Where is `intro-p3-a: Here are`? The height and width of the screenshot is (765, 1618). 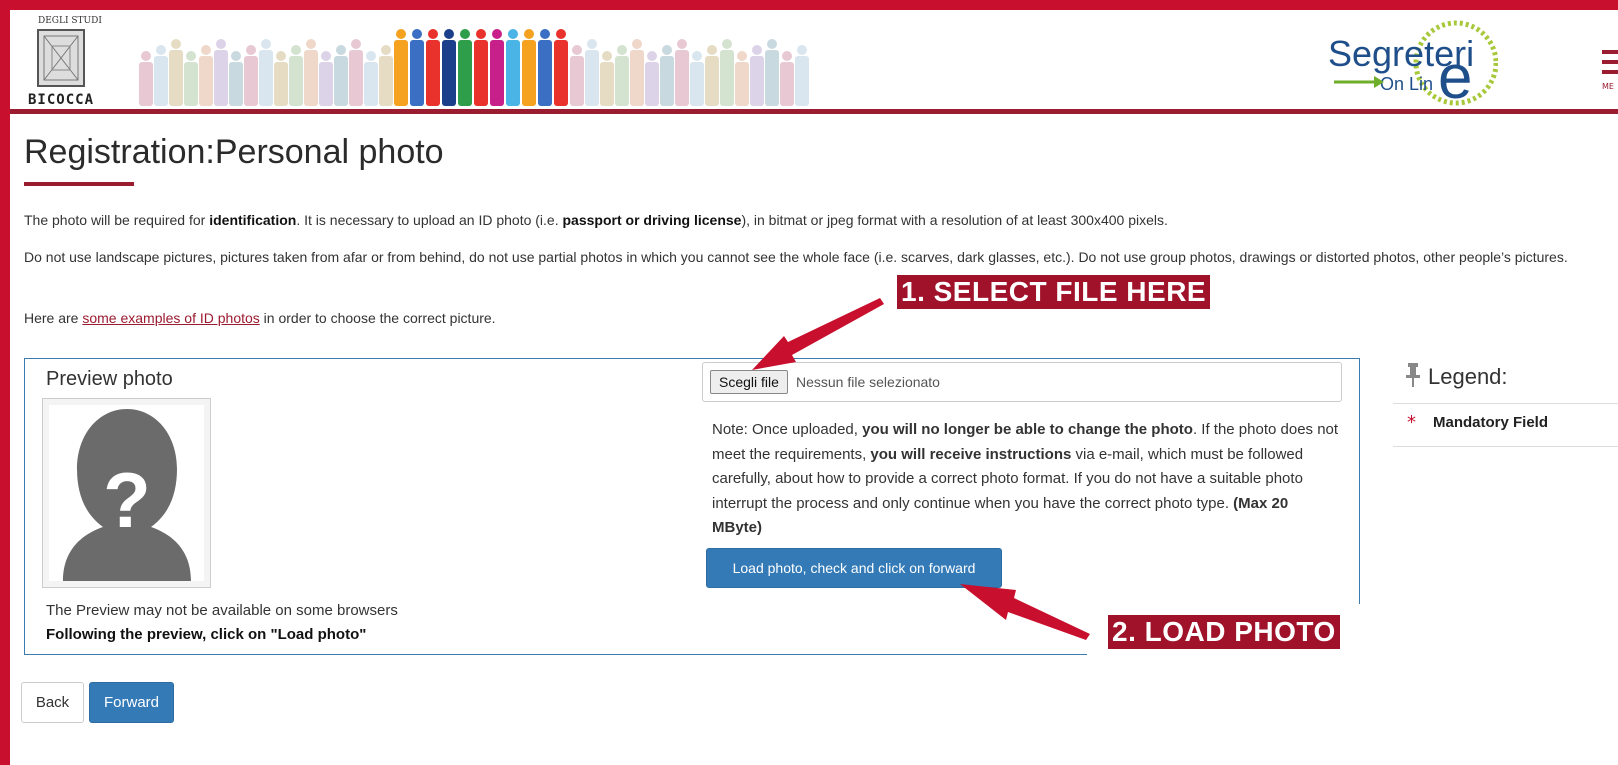
intro-p3-a: Here are is located at coordinates (53, 318).